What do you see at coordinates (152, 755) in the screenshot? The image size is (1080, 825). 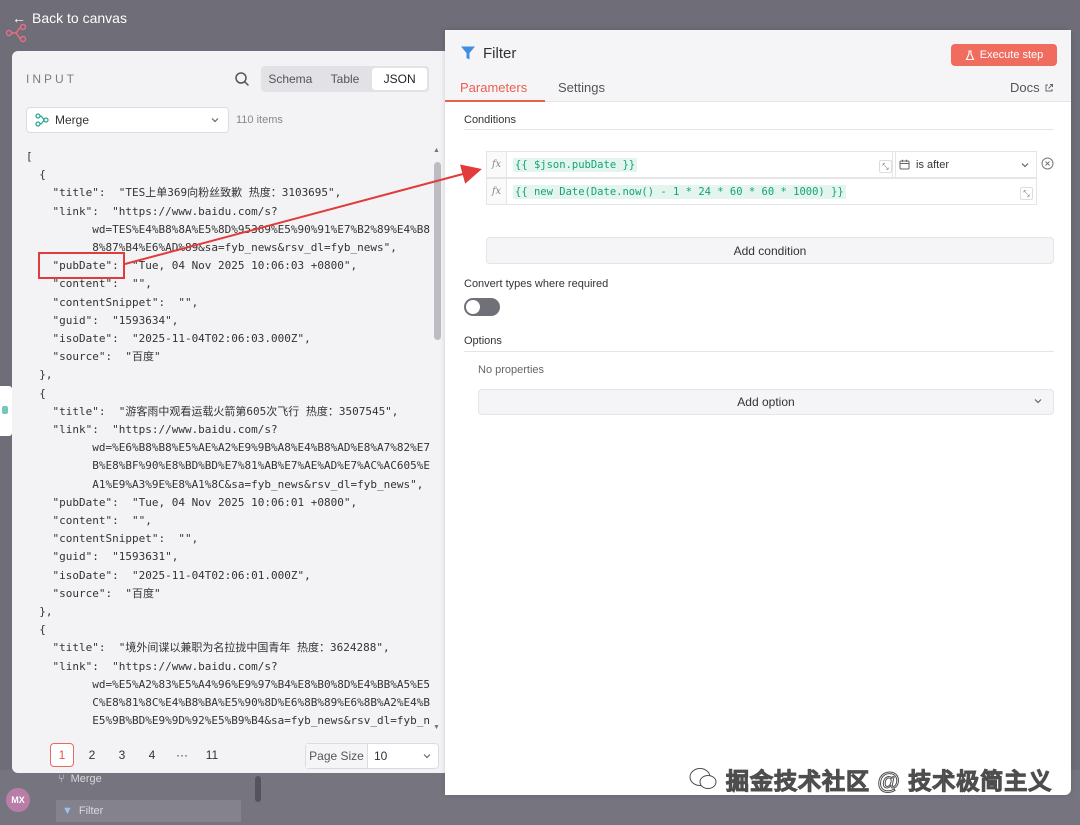 I see `page-button: 4` at bounding box center [152, 755].